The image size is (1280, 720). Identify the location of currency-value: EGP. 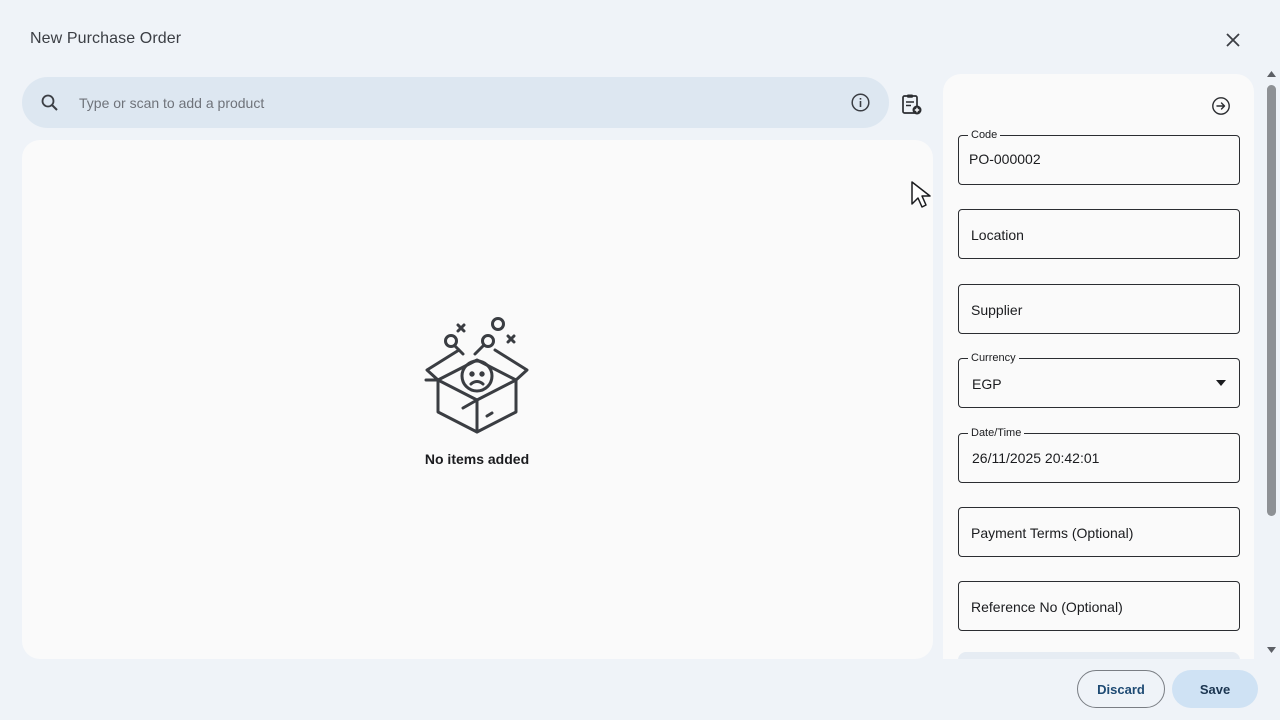
(987, 384).